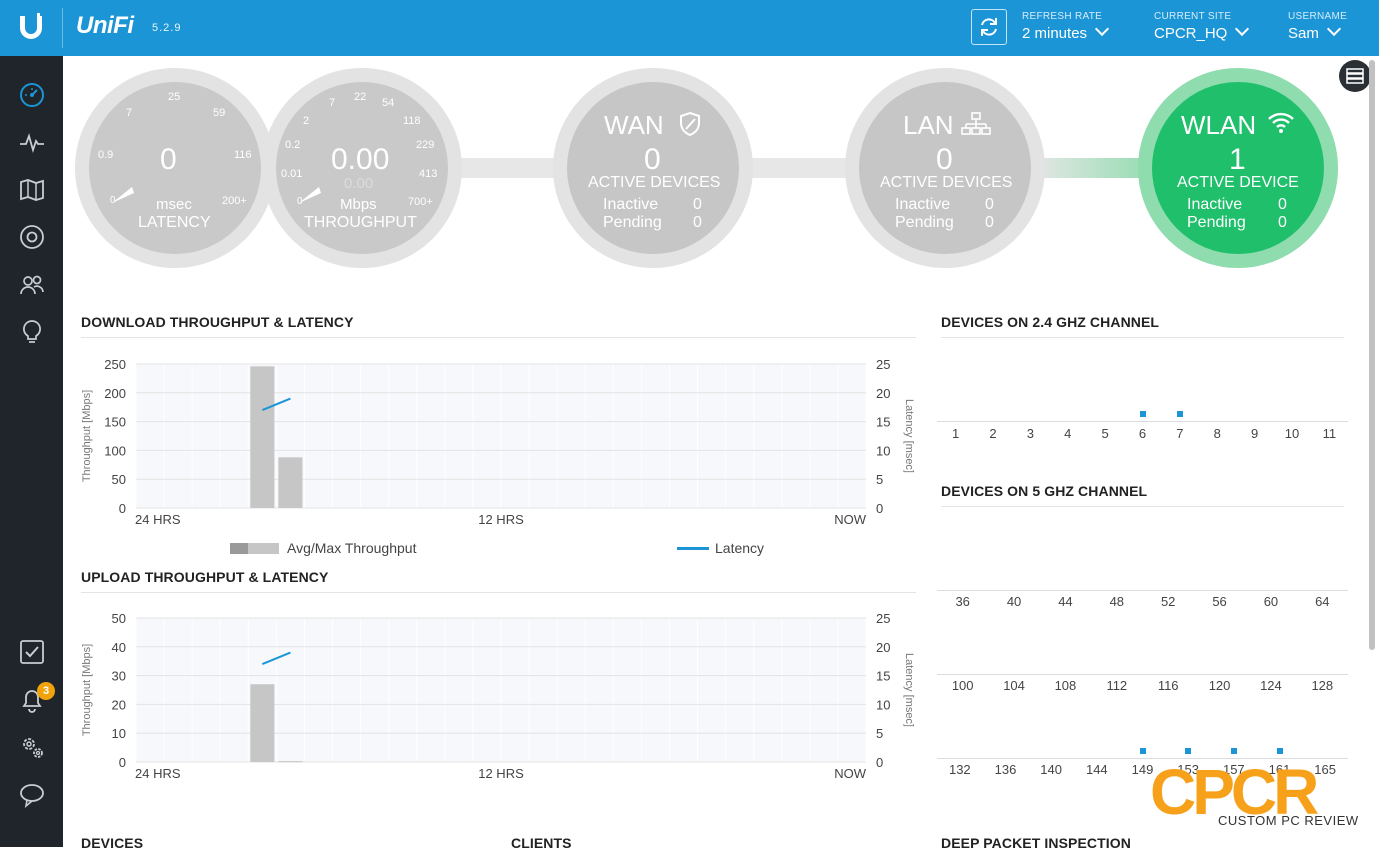  What do you see at coordinates (654, 182) in the screenshot?
I see `wan-subtitle: ACTIVE DEVICES` at bounding box center [654, 182].